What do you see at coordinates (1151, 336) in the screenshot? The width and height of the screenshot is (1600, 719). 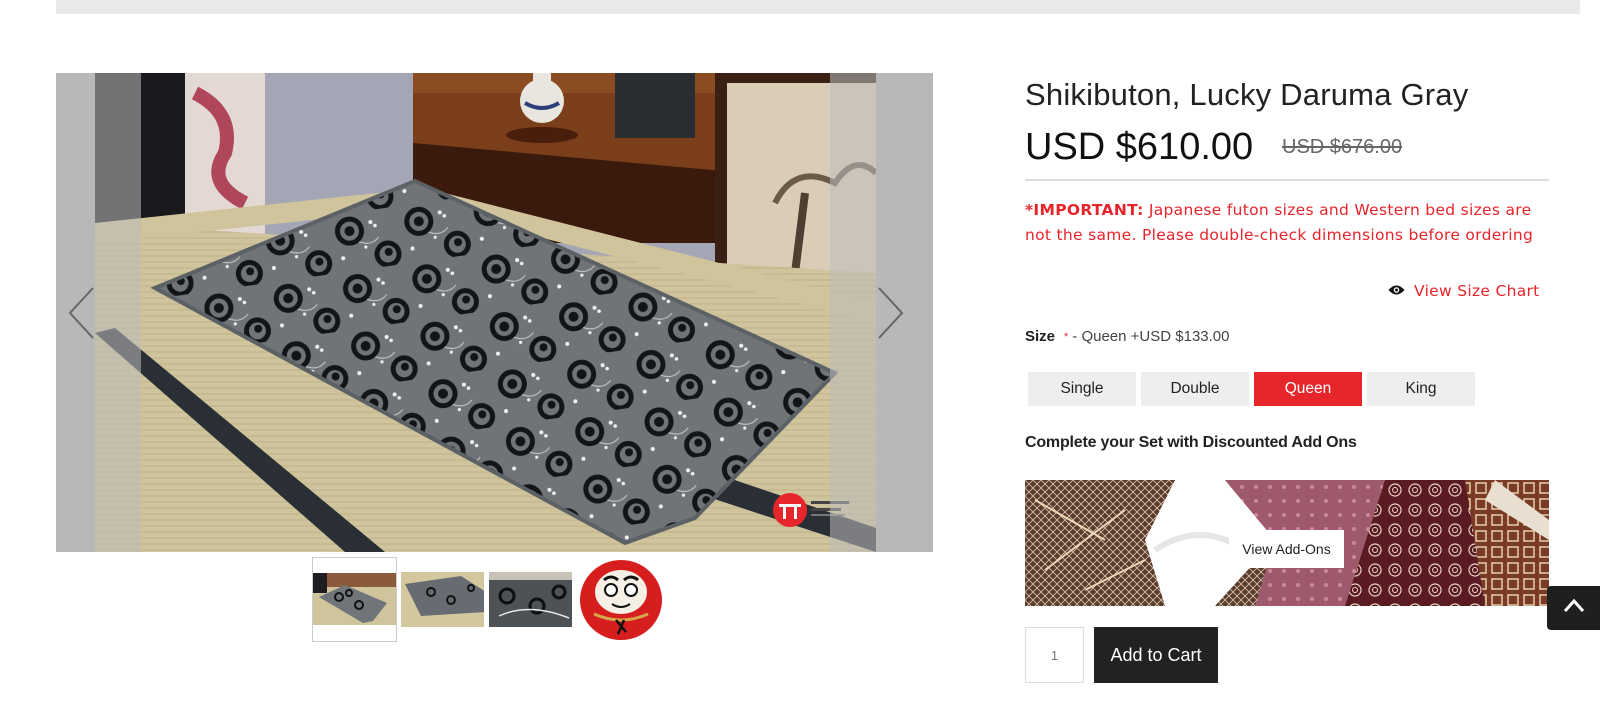 I see `selected-size-text: - Queen +USD $133.00` at bounding box center [1151, 336].